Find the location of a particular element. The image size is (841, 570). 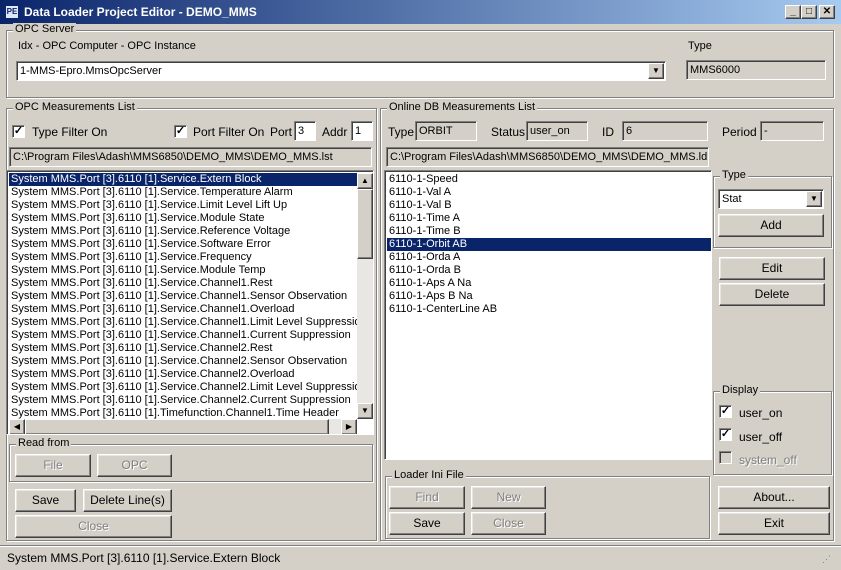

opc-close-button: Close is located at coordinates (93, 526).